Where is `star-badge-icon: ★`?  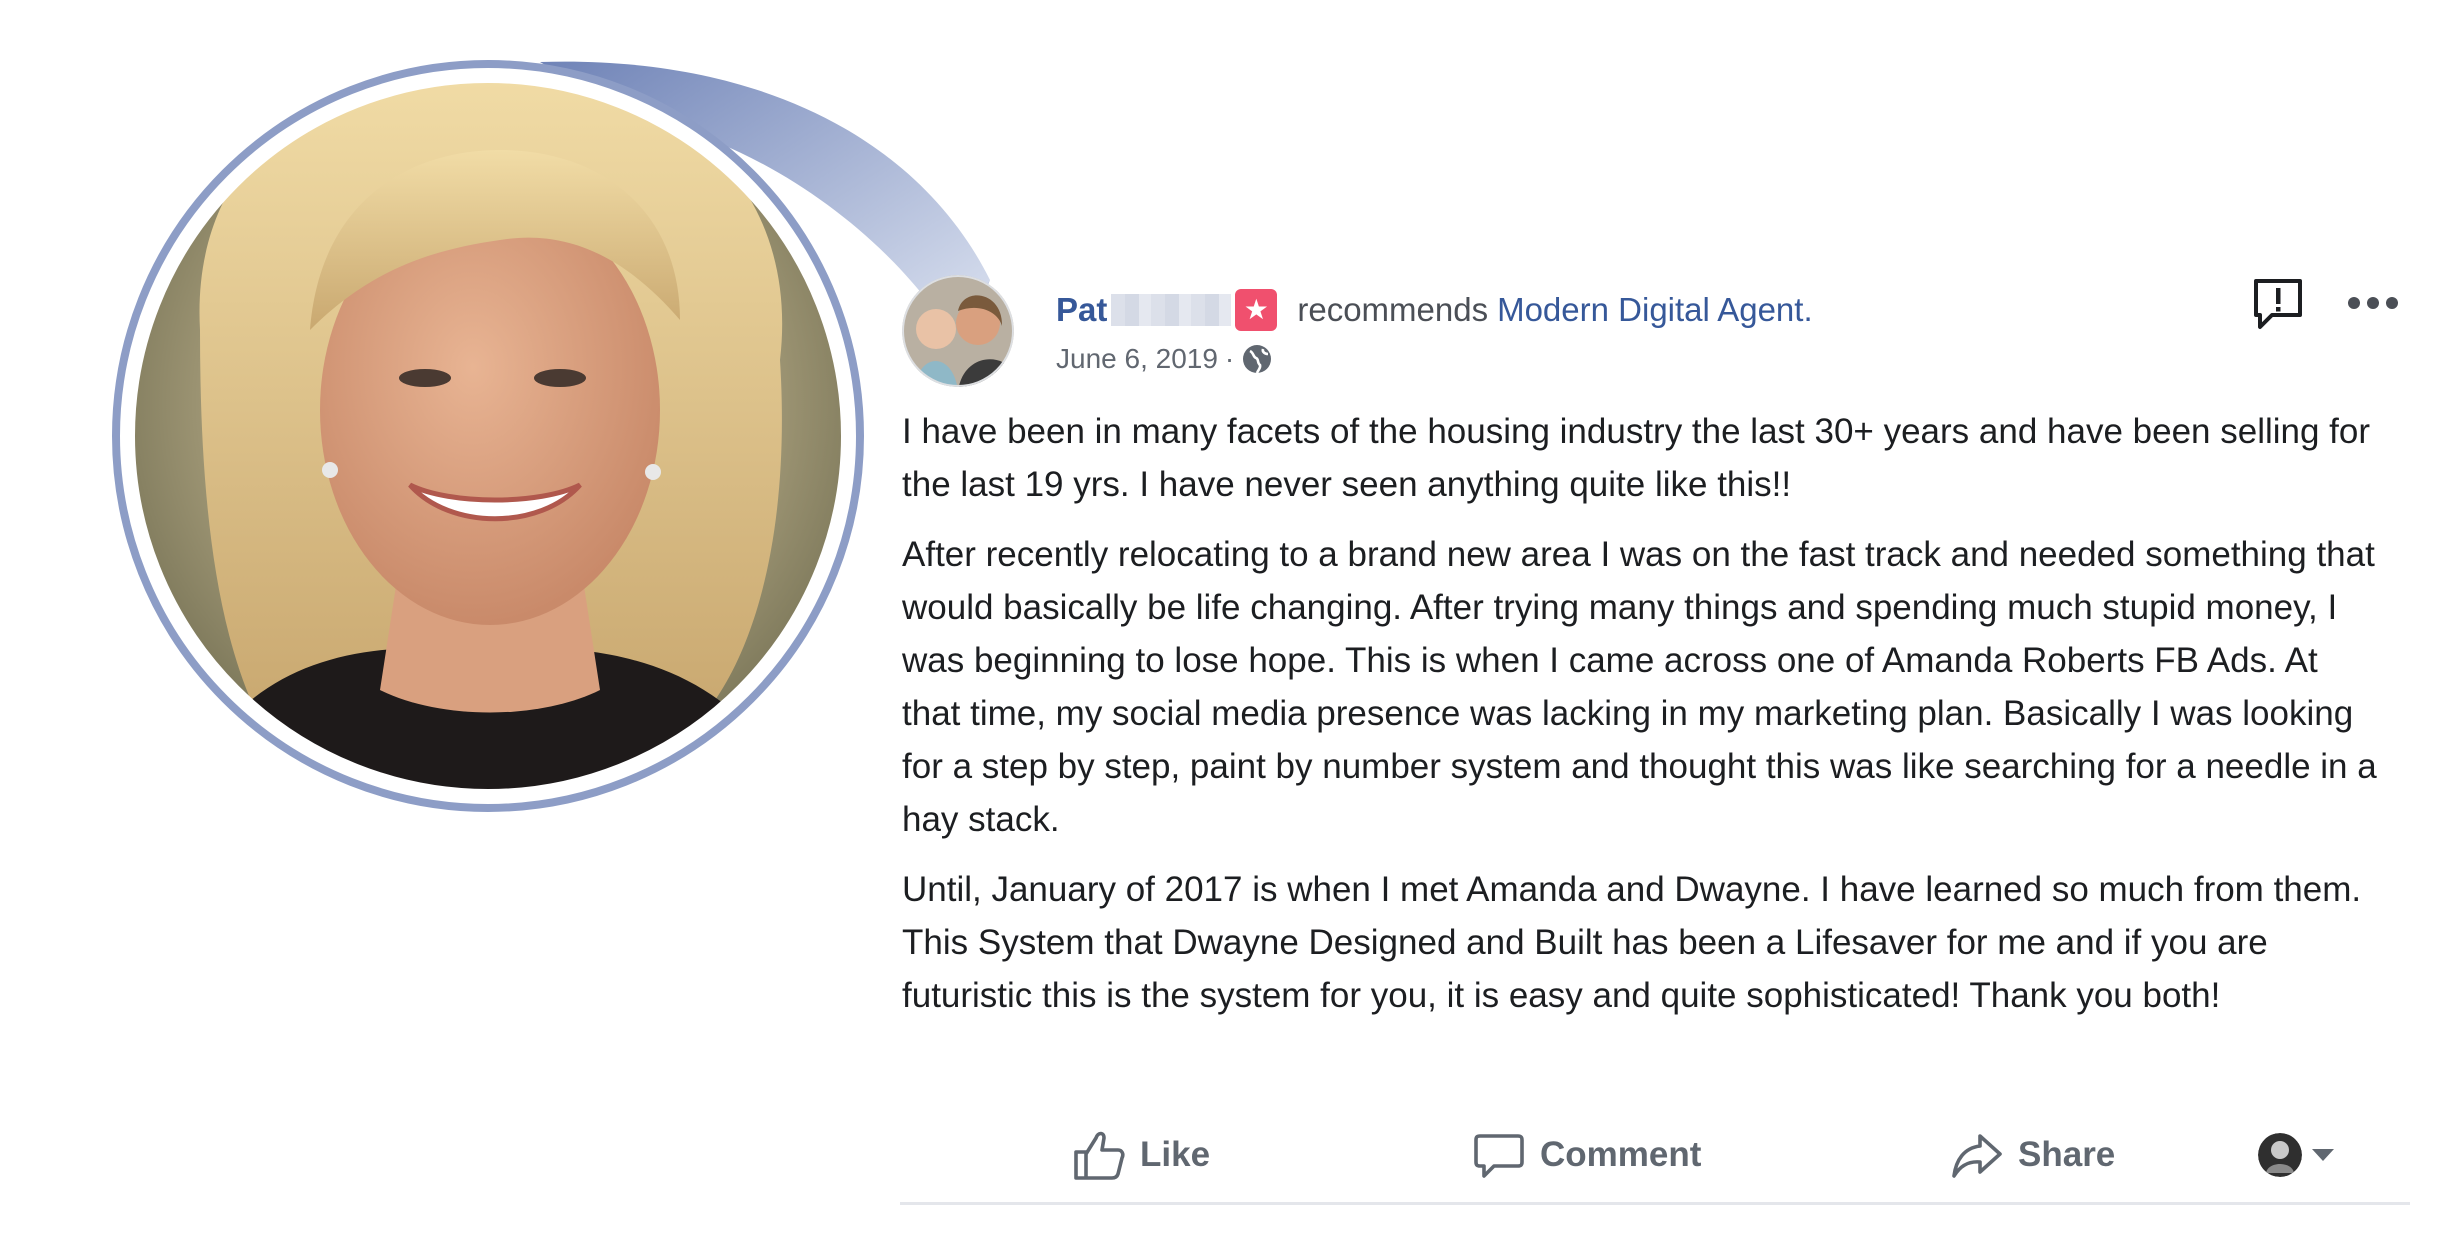 star-badge-icon: ★ is located at coordinates (1256, 310).